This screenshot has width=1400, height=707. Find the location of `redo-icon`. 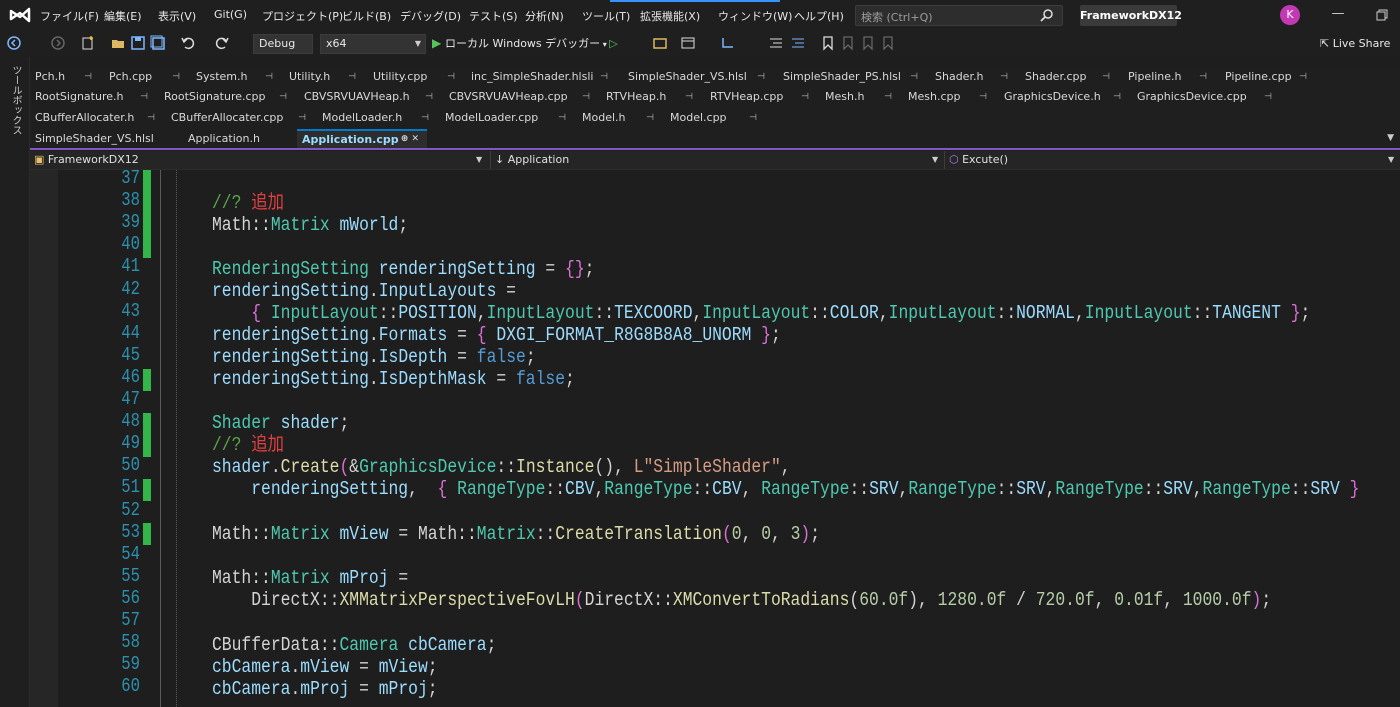

redo-icon is located at coordinates (222, 43).